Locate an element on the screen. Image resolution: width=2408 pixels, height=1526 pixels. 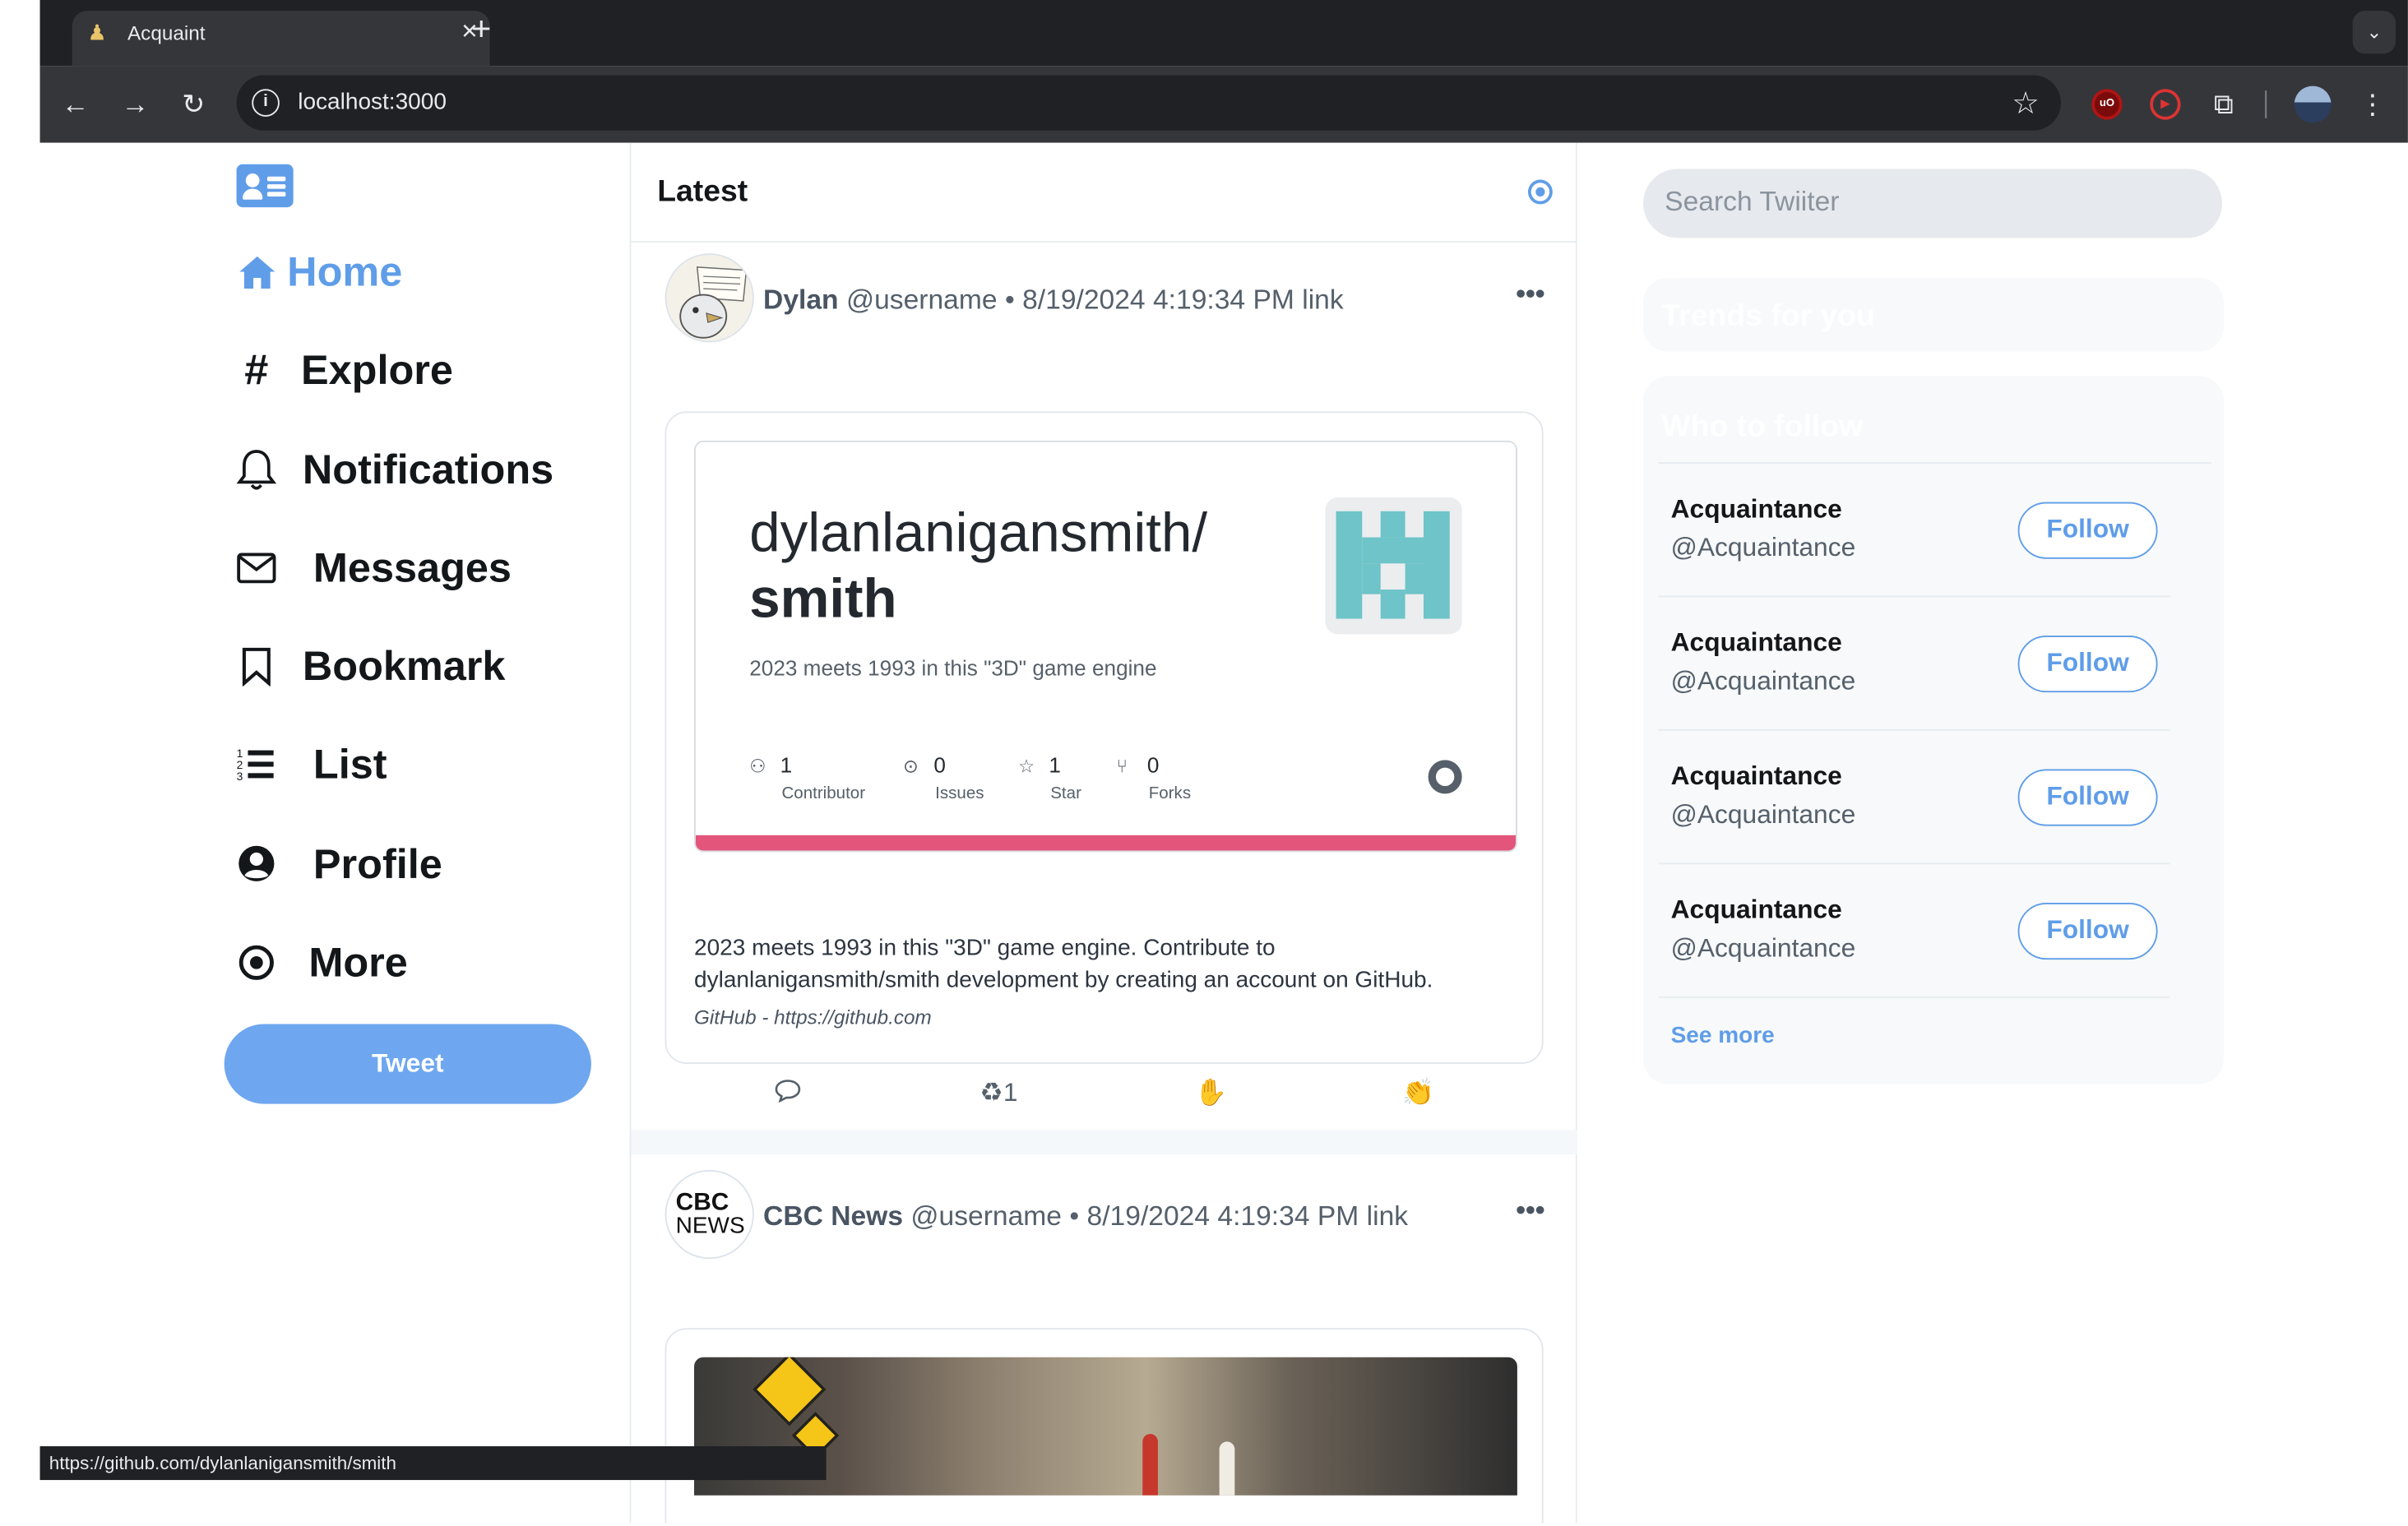
browser-tab-bar: ♟ Acquaint × + ⌄ is located at coordinates (1223, 33).